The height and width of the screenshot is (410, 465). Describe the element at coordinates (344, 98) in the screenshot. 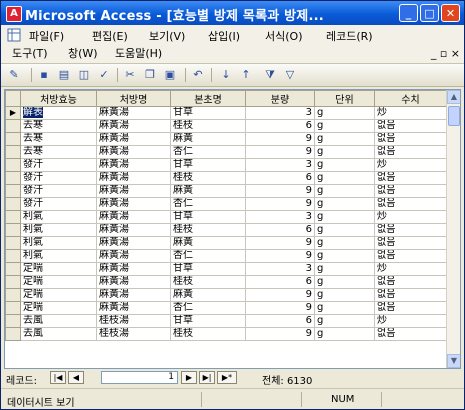

I see `column-header: 단위` at that location.